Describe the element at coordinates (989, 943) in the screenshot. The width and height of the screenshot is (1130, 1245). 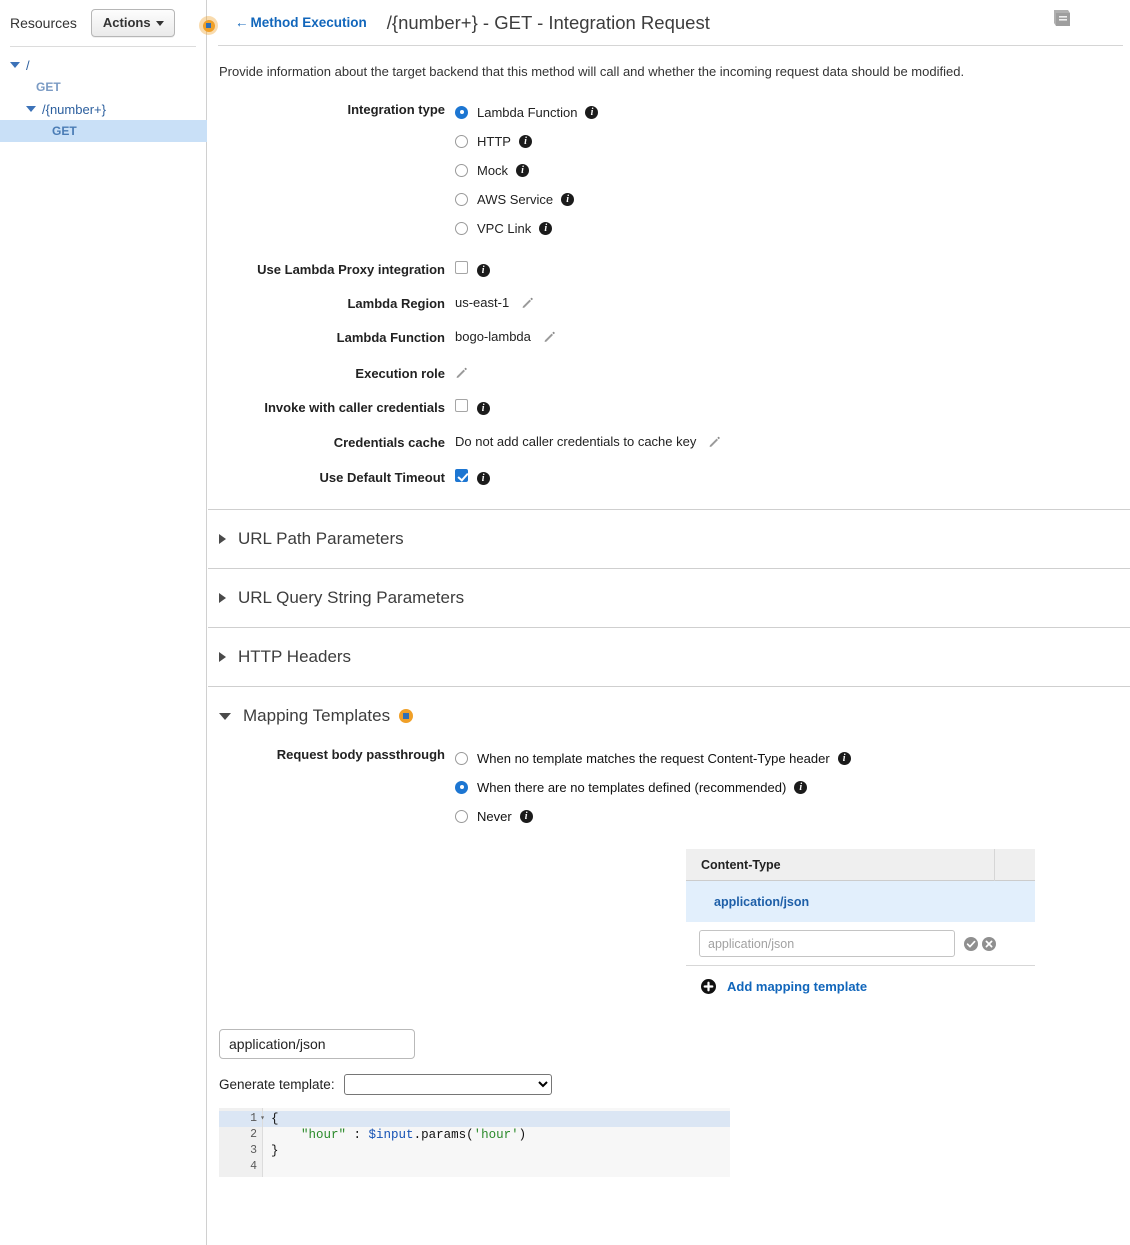
I see `x-circle-icon` at that location.